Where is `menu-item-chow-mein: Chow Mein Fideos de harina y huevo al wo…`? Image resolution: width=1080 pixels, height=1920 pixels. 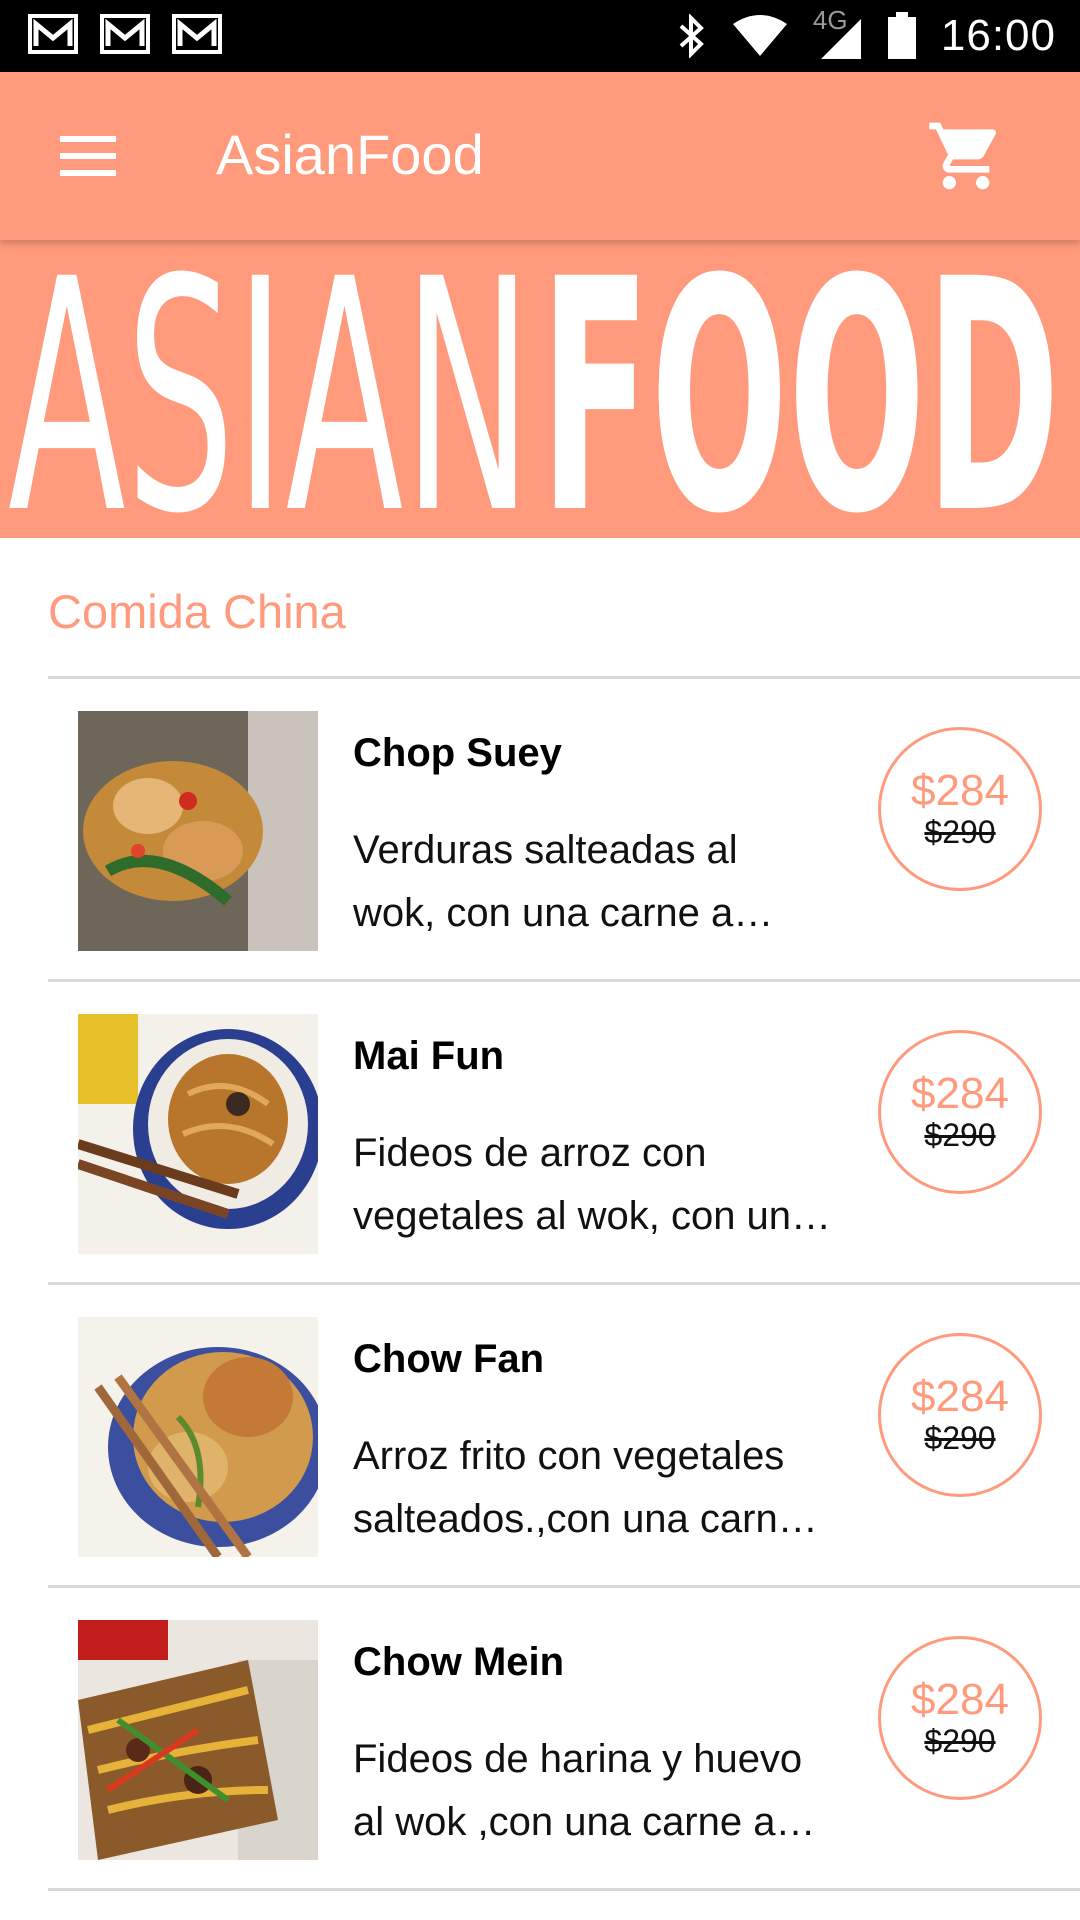 menu-item-chow-mein: Chow Mein Fideos de harina y huevo al wo… is located at coordinates (564, 1738).